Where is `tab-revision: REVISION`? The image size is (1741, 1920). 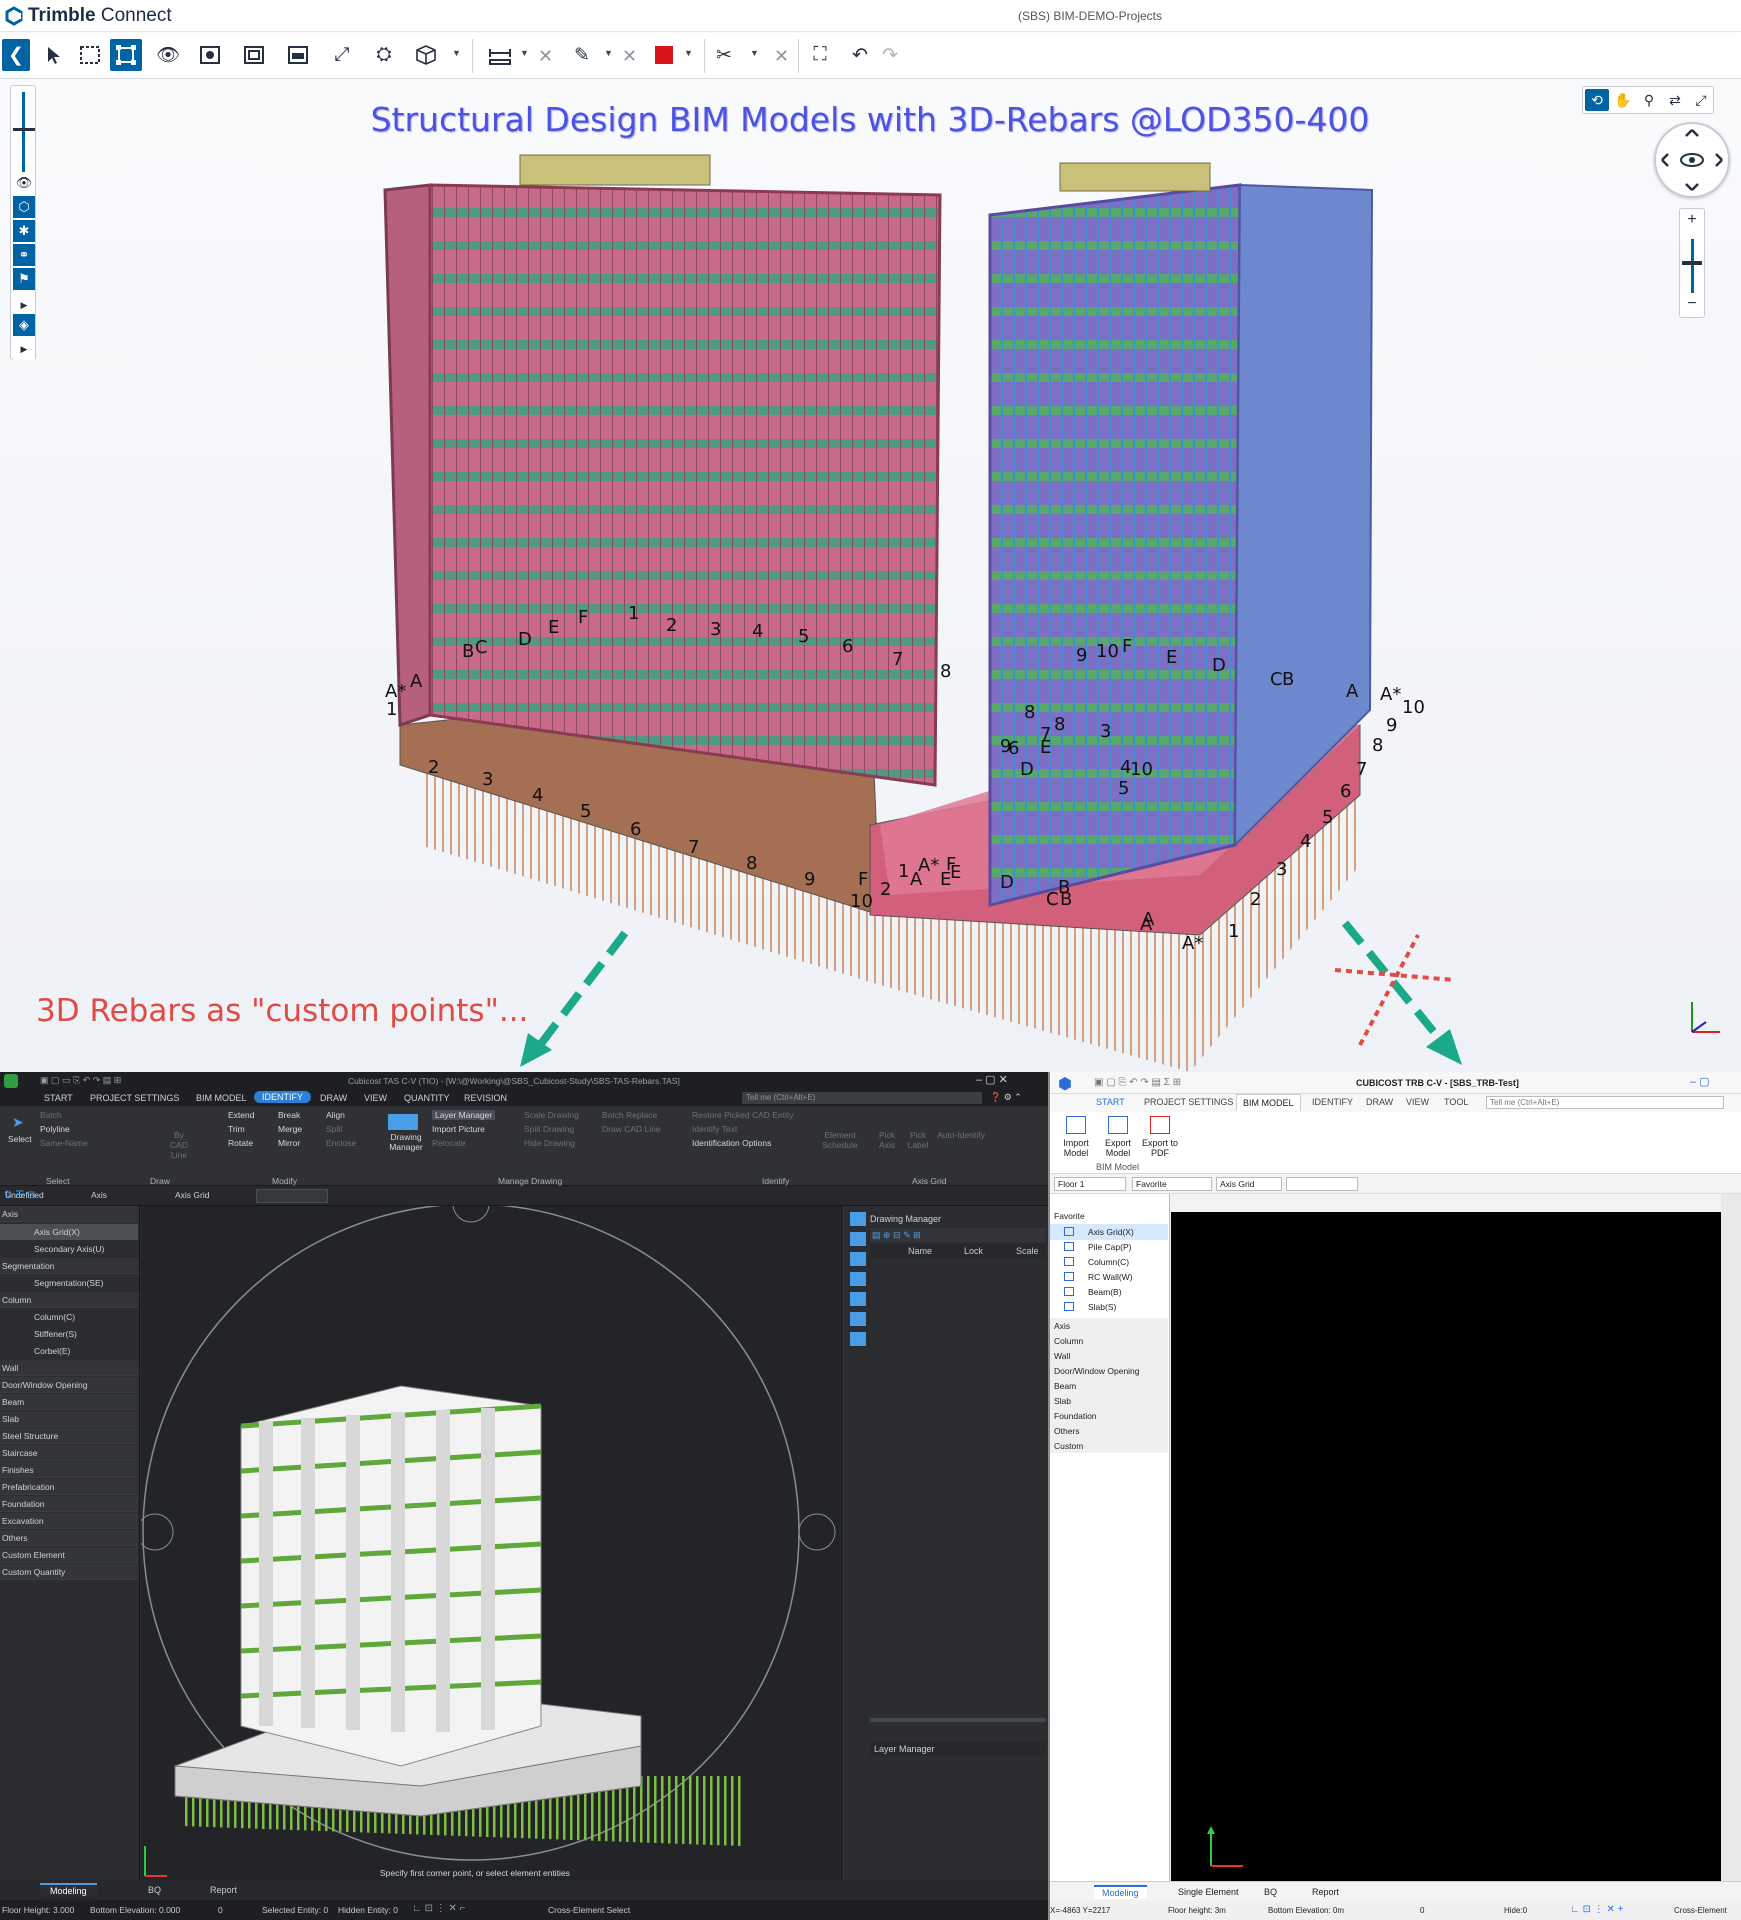
tab-revision: REVISION is located at coordinates (485, 1098).